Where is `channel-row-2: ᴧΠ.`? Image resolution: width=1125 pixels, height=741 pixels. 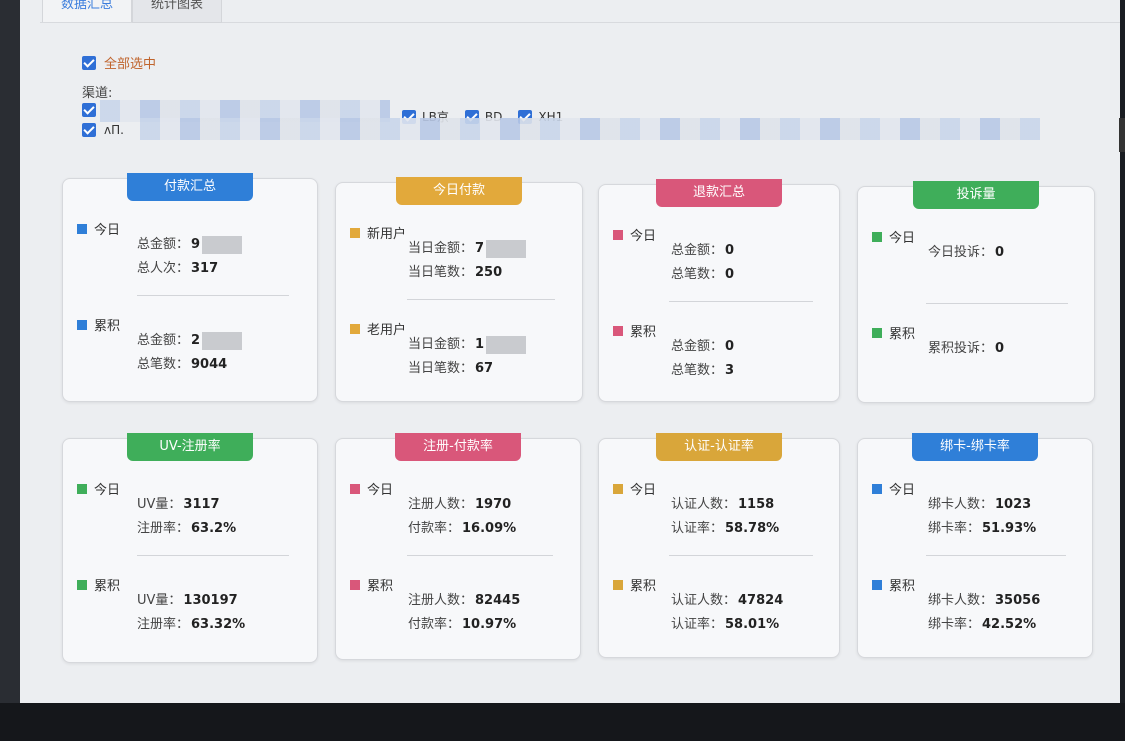 channel-row-2: ᴧΠ. is located at coordinates (103, 130).